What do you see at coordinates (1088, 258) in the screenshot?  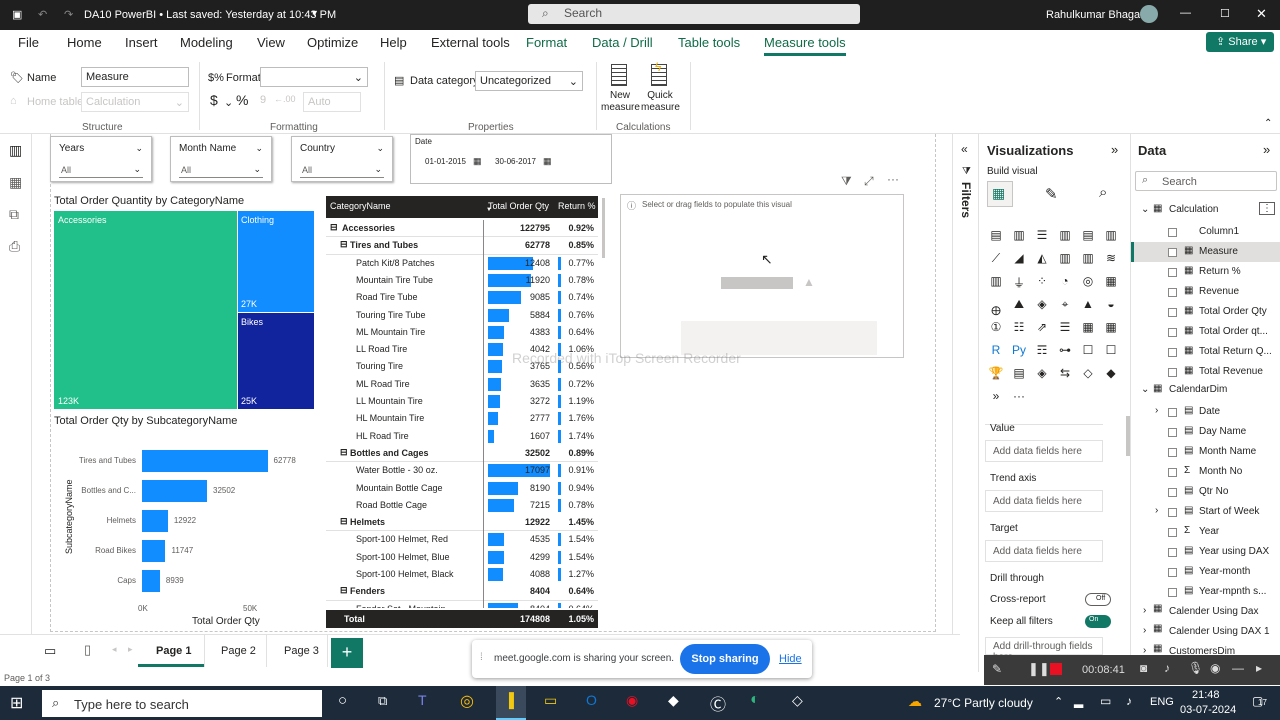 I see `line-column-2-icon: ▥` at bounding box center [1088, 258].